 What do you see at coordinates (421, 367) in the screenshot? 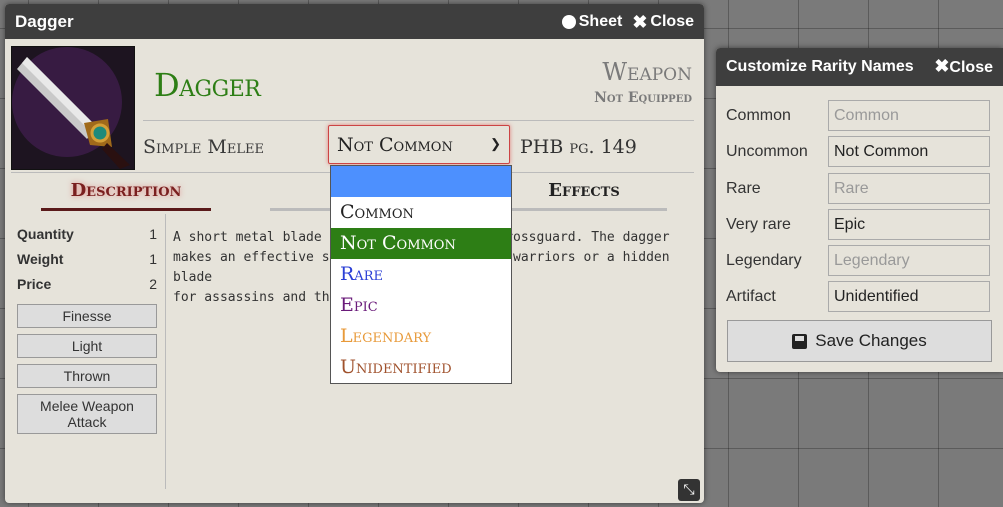
I see `dropdown-option-unidentified: Unidentified` at bounding box center [421, 367].